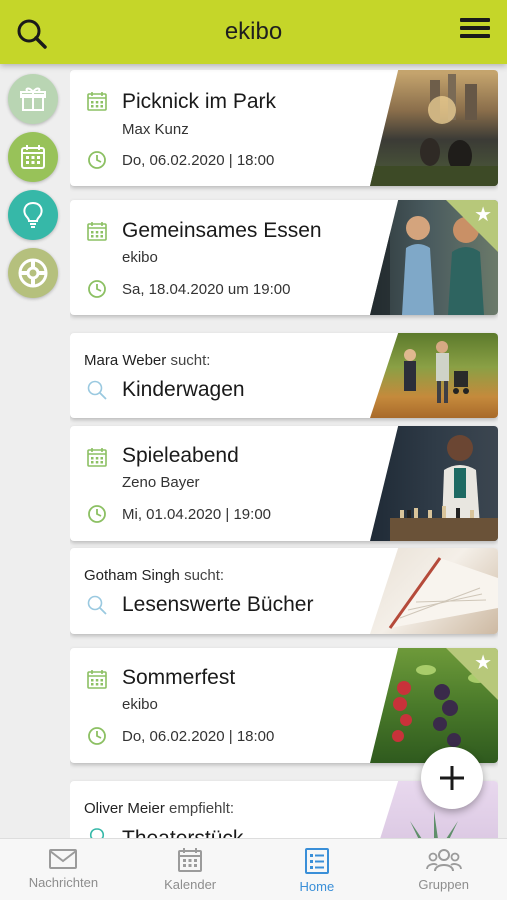  Describe the element at coordinates (180, 455) in the screenshot. I see `event-title: Spieleabend` at that location.